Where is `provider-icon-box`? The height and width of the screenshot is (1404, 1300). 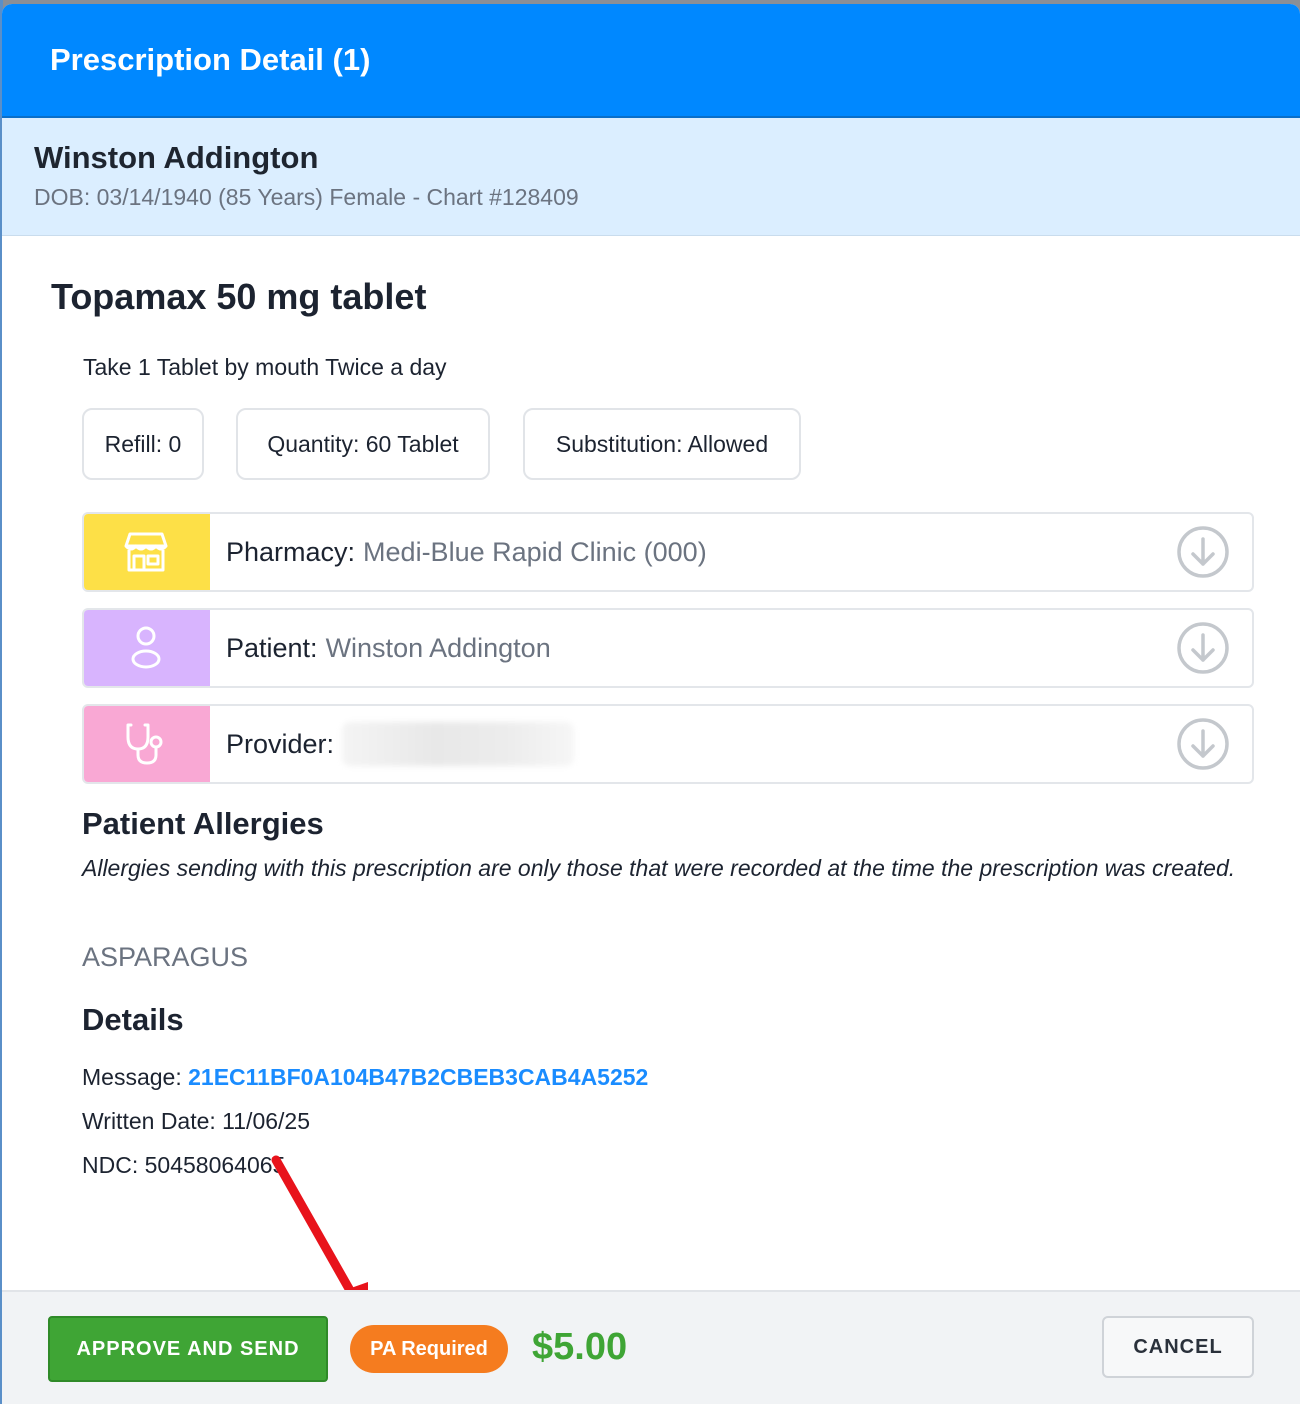
provider-icon-box is located at coordinates (147, 744).